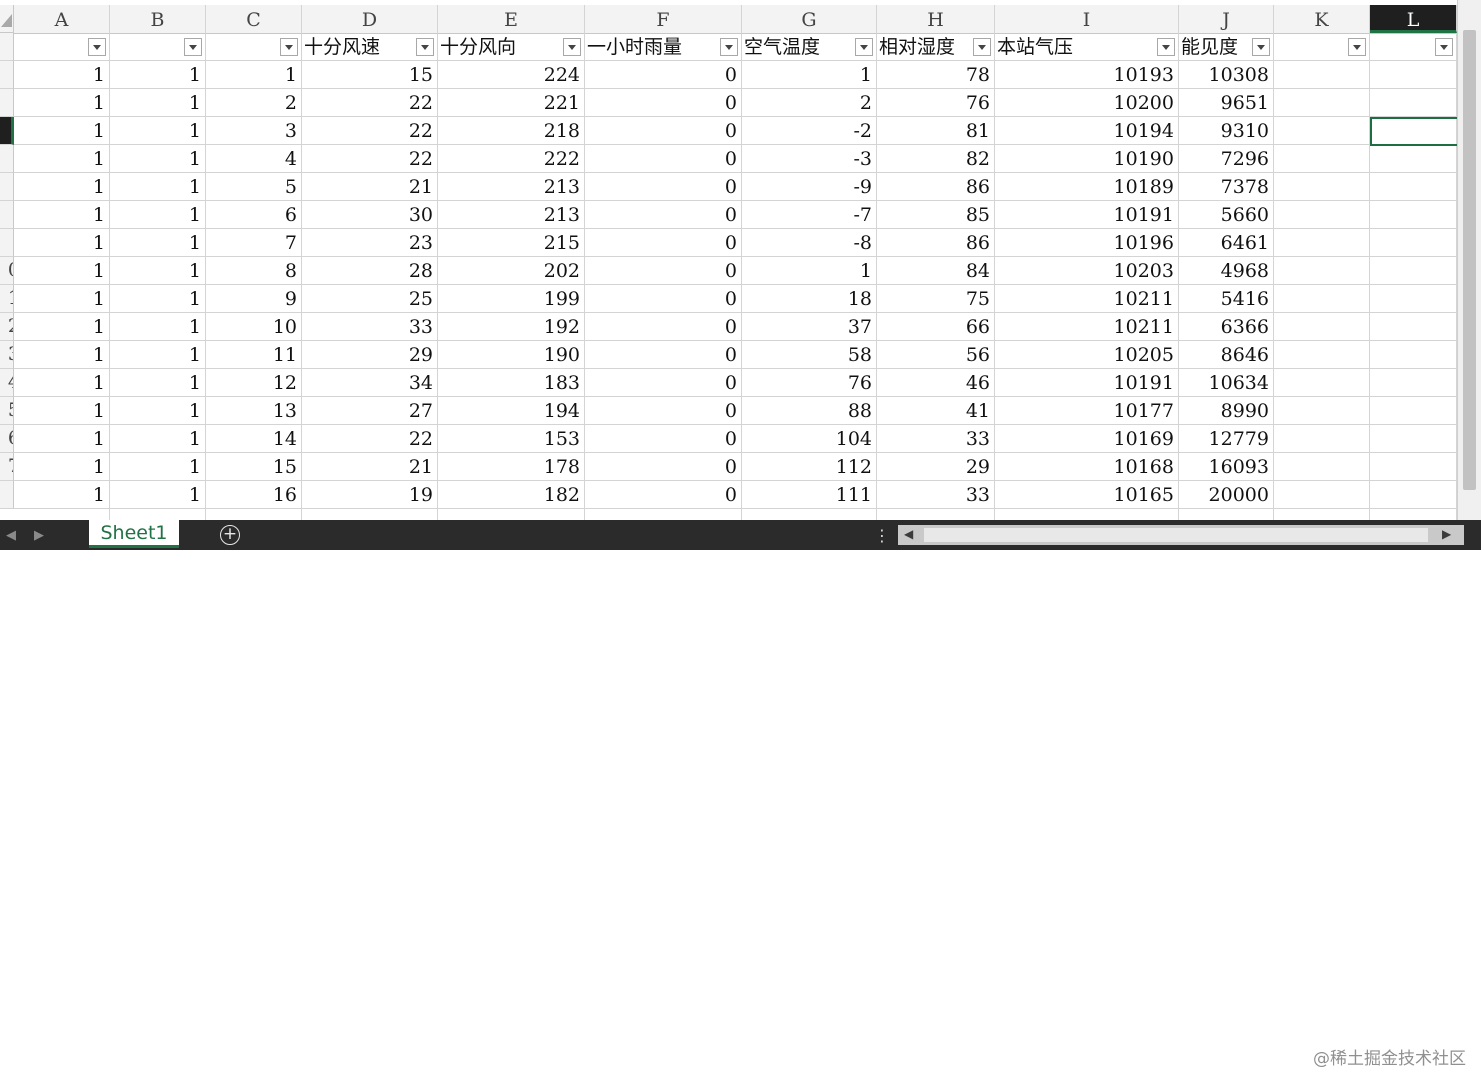  Describe the element at coordinates (511, 159) in the screenshot. I see `table-cell: 222` at that location.